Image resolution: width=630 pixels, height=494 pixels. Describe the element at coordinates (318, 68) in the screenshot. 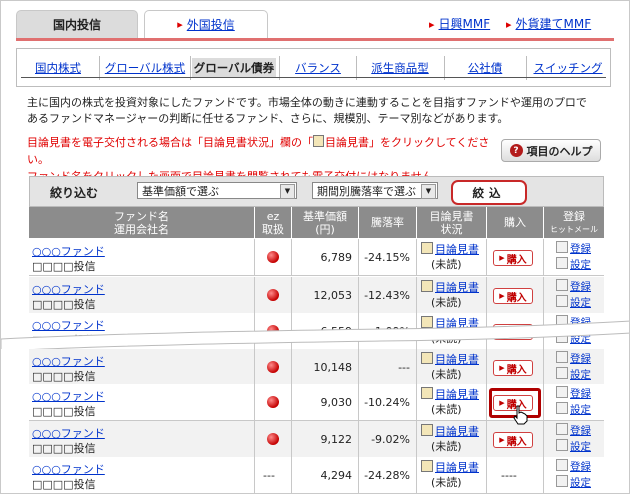

I see `tab-balance: バランス` at that location.